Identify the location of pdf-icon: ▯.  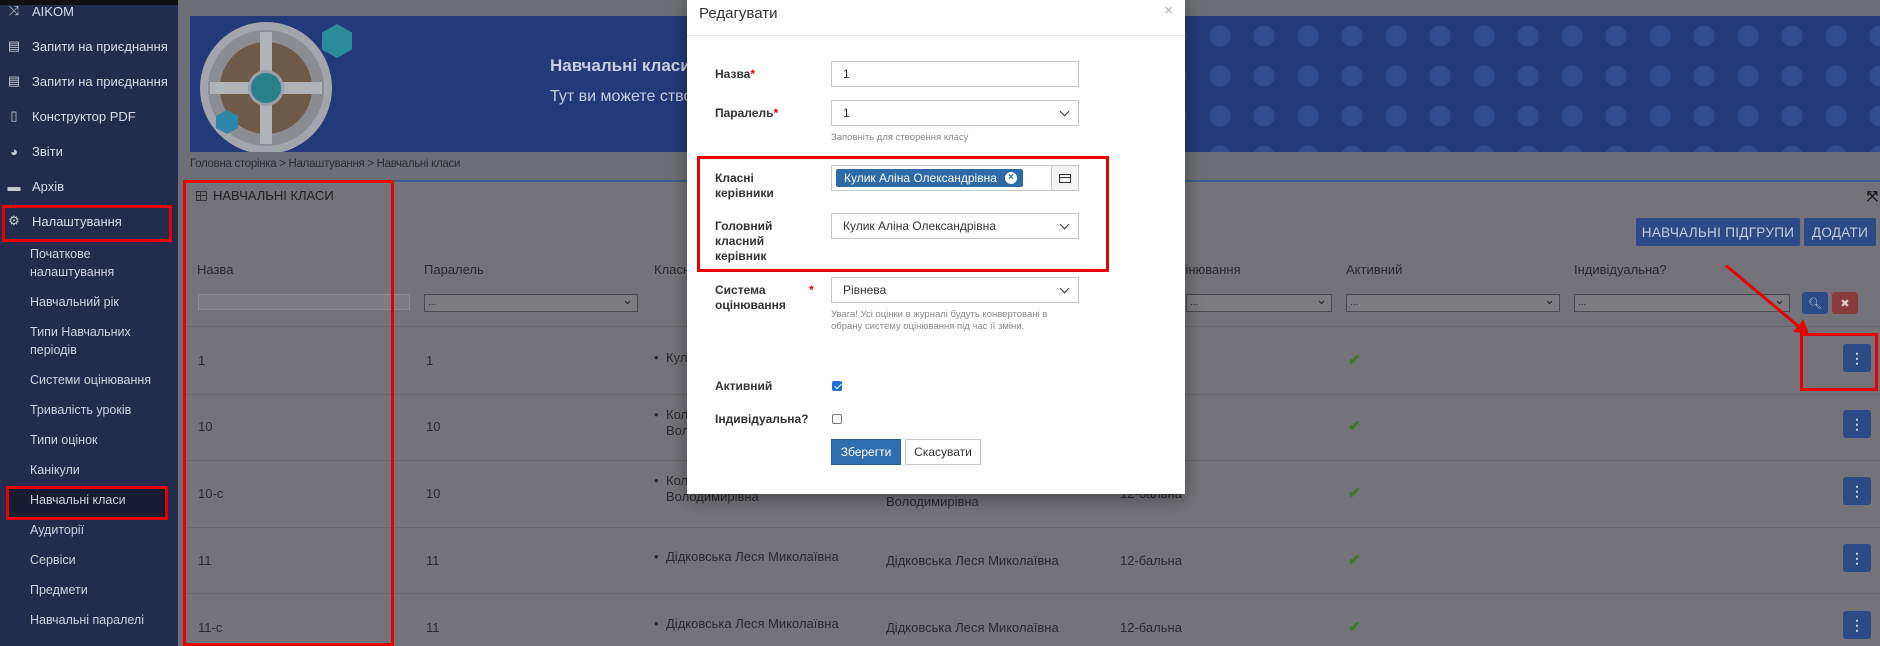
(14, 115).